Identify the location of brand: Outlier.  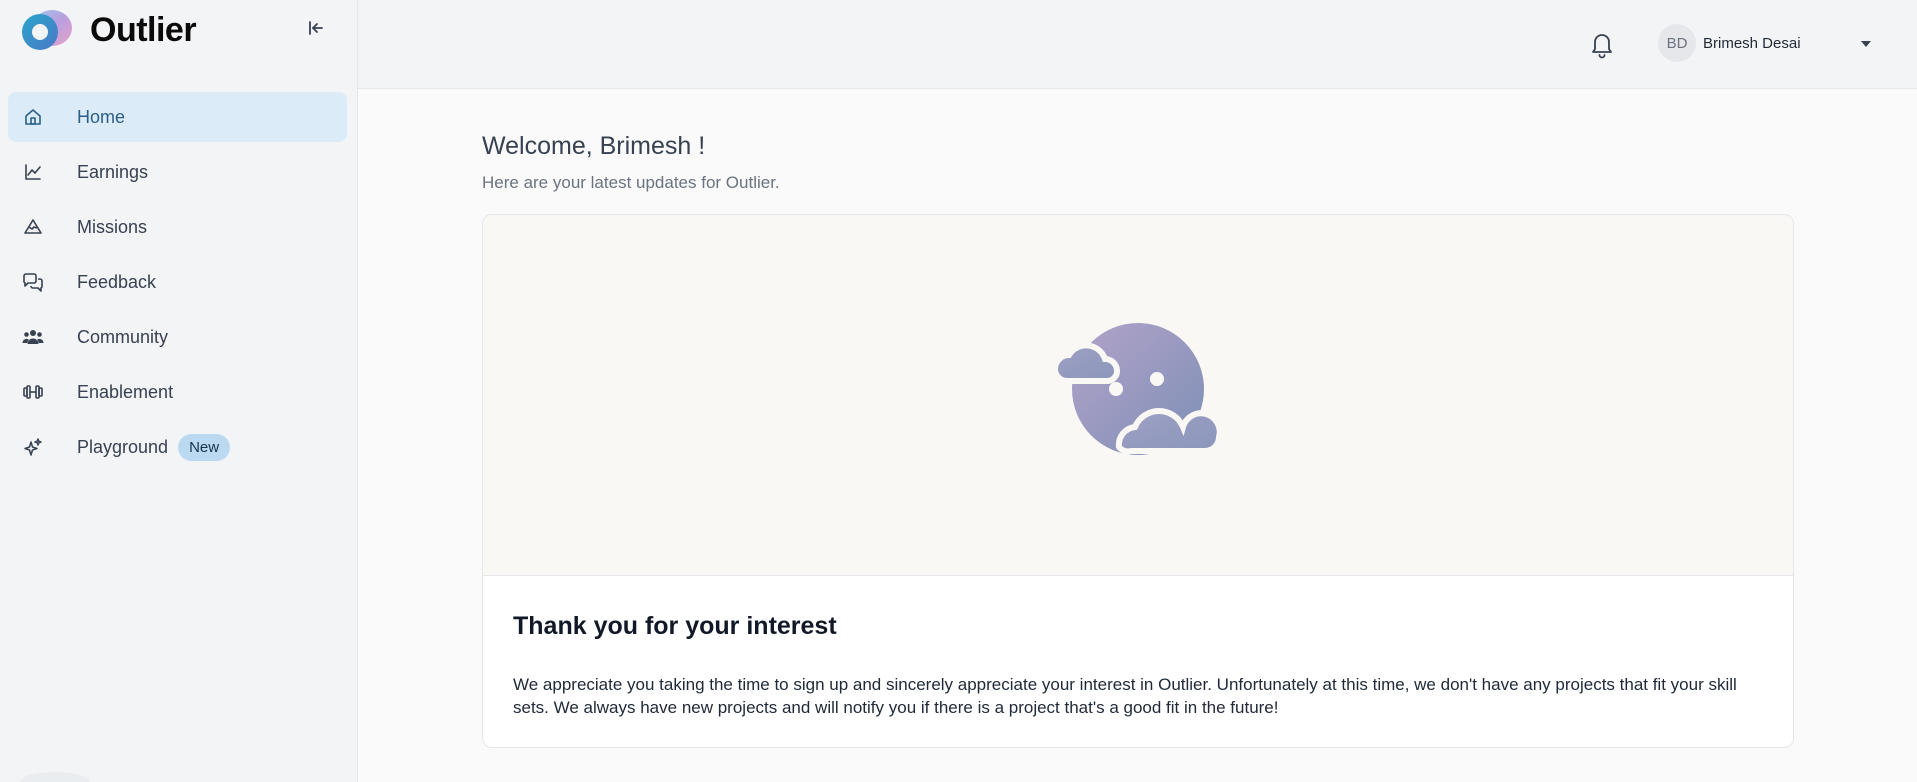
(107, 30).